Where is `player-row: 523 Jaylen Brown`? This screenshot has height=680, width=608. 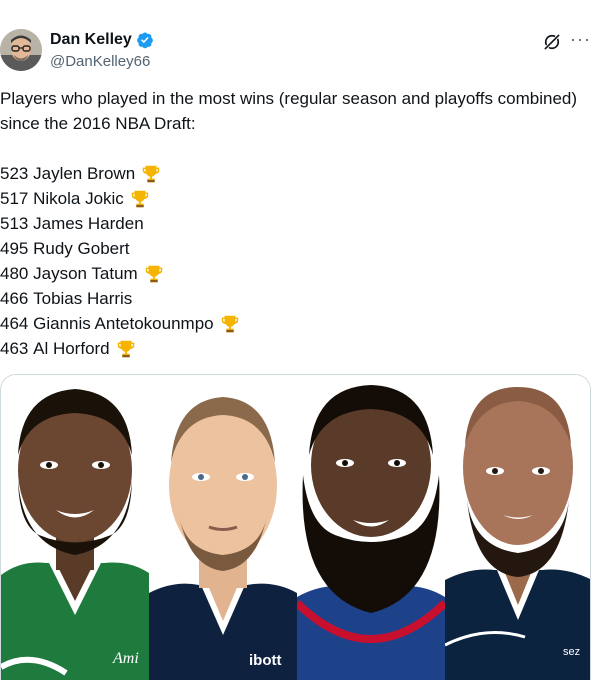 player-row: 523 Jaylen Brown is located at coordinates (290, 173).